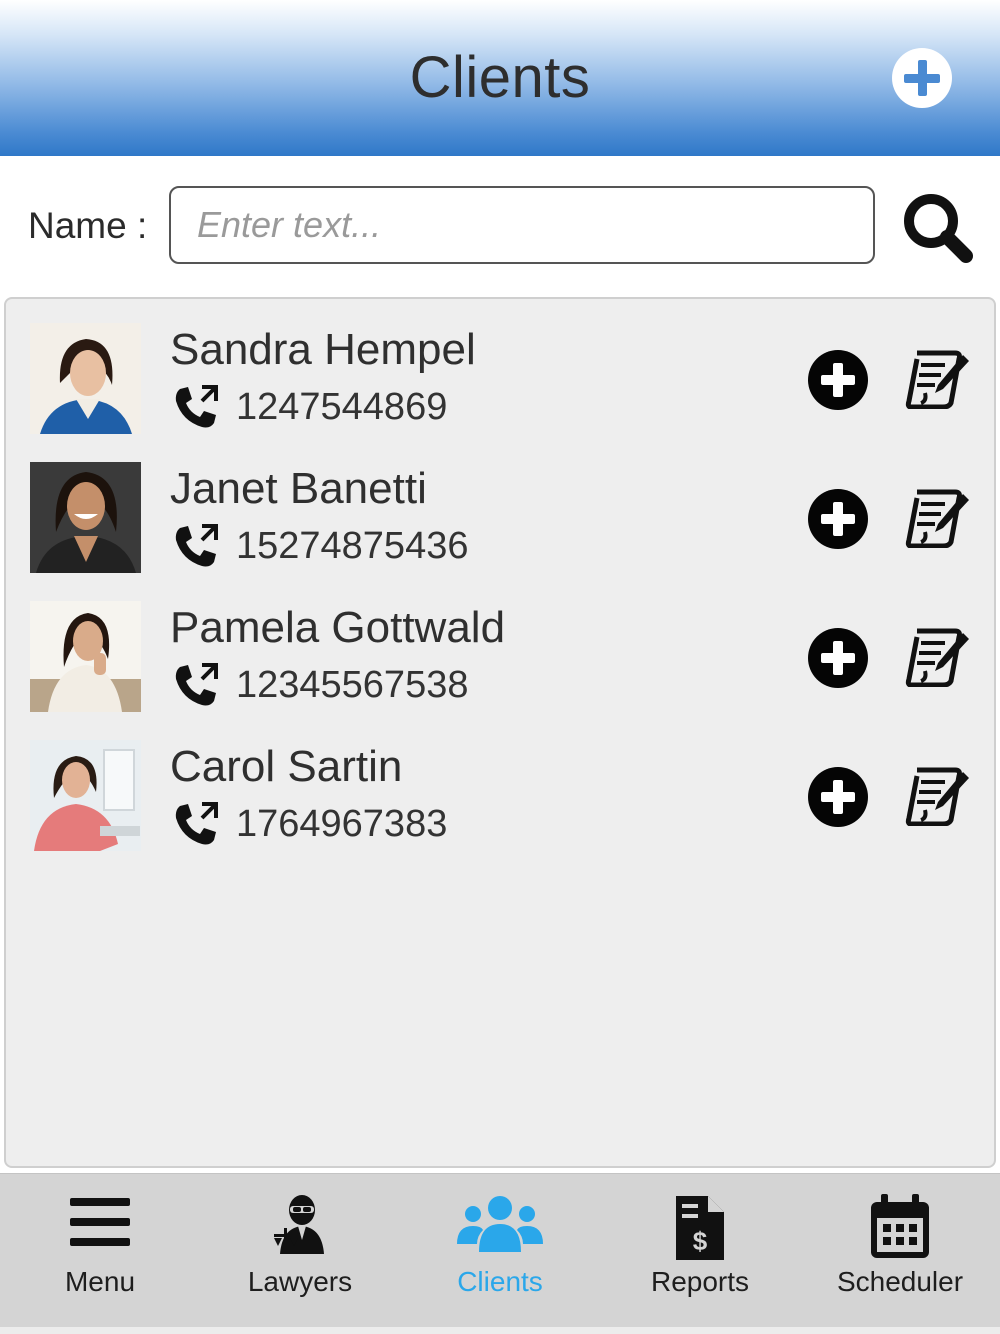 This screenshot has width=1000, height=1334. Describe the element at coordinates (500, 1330) in the screenshot. I see `bottom-edge` at that location.